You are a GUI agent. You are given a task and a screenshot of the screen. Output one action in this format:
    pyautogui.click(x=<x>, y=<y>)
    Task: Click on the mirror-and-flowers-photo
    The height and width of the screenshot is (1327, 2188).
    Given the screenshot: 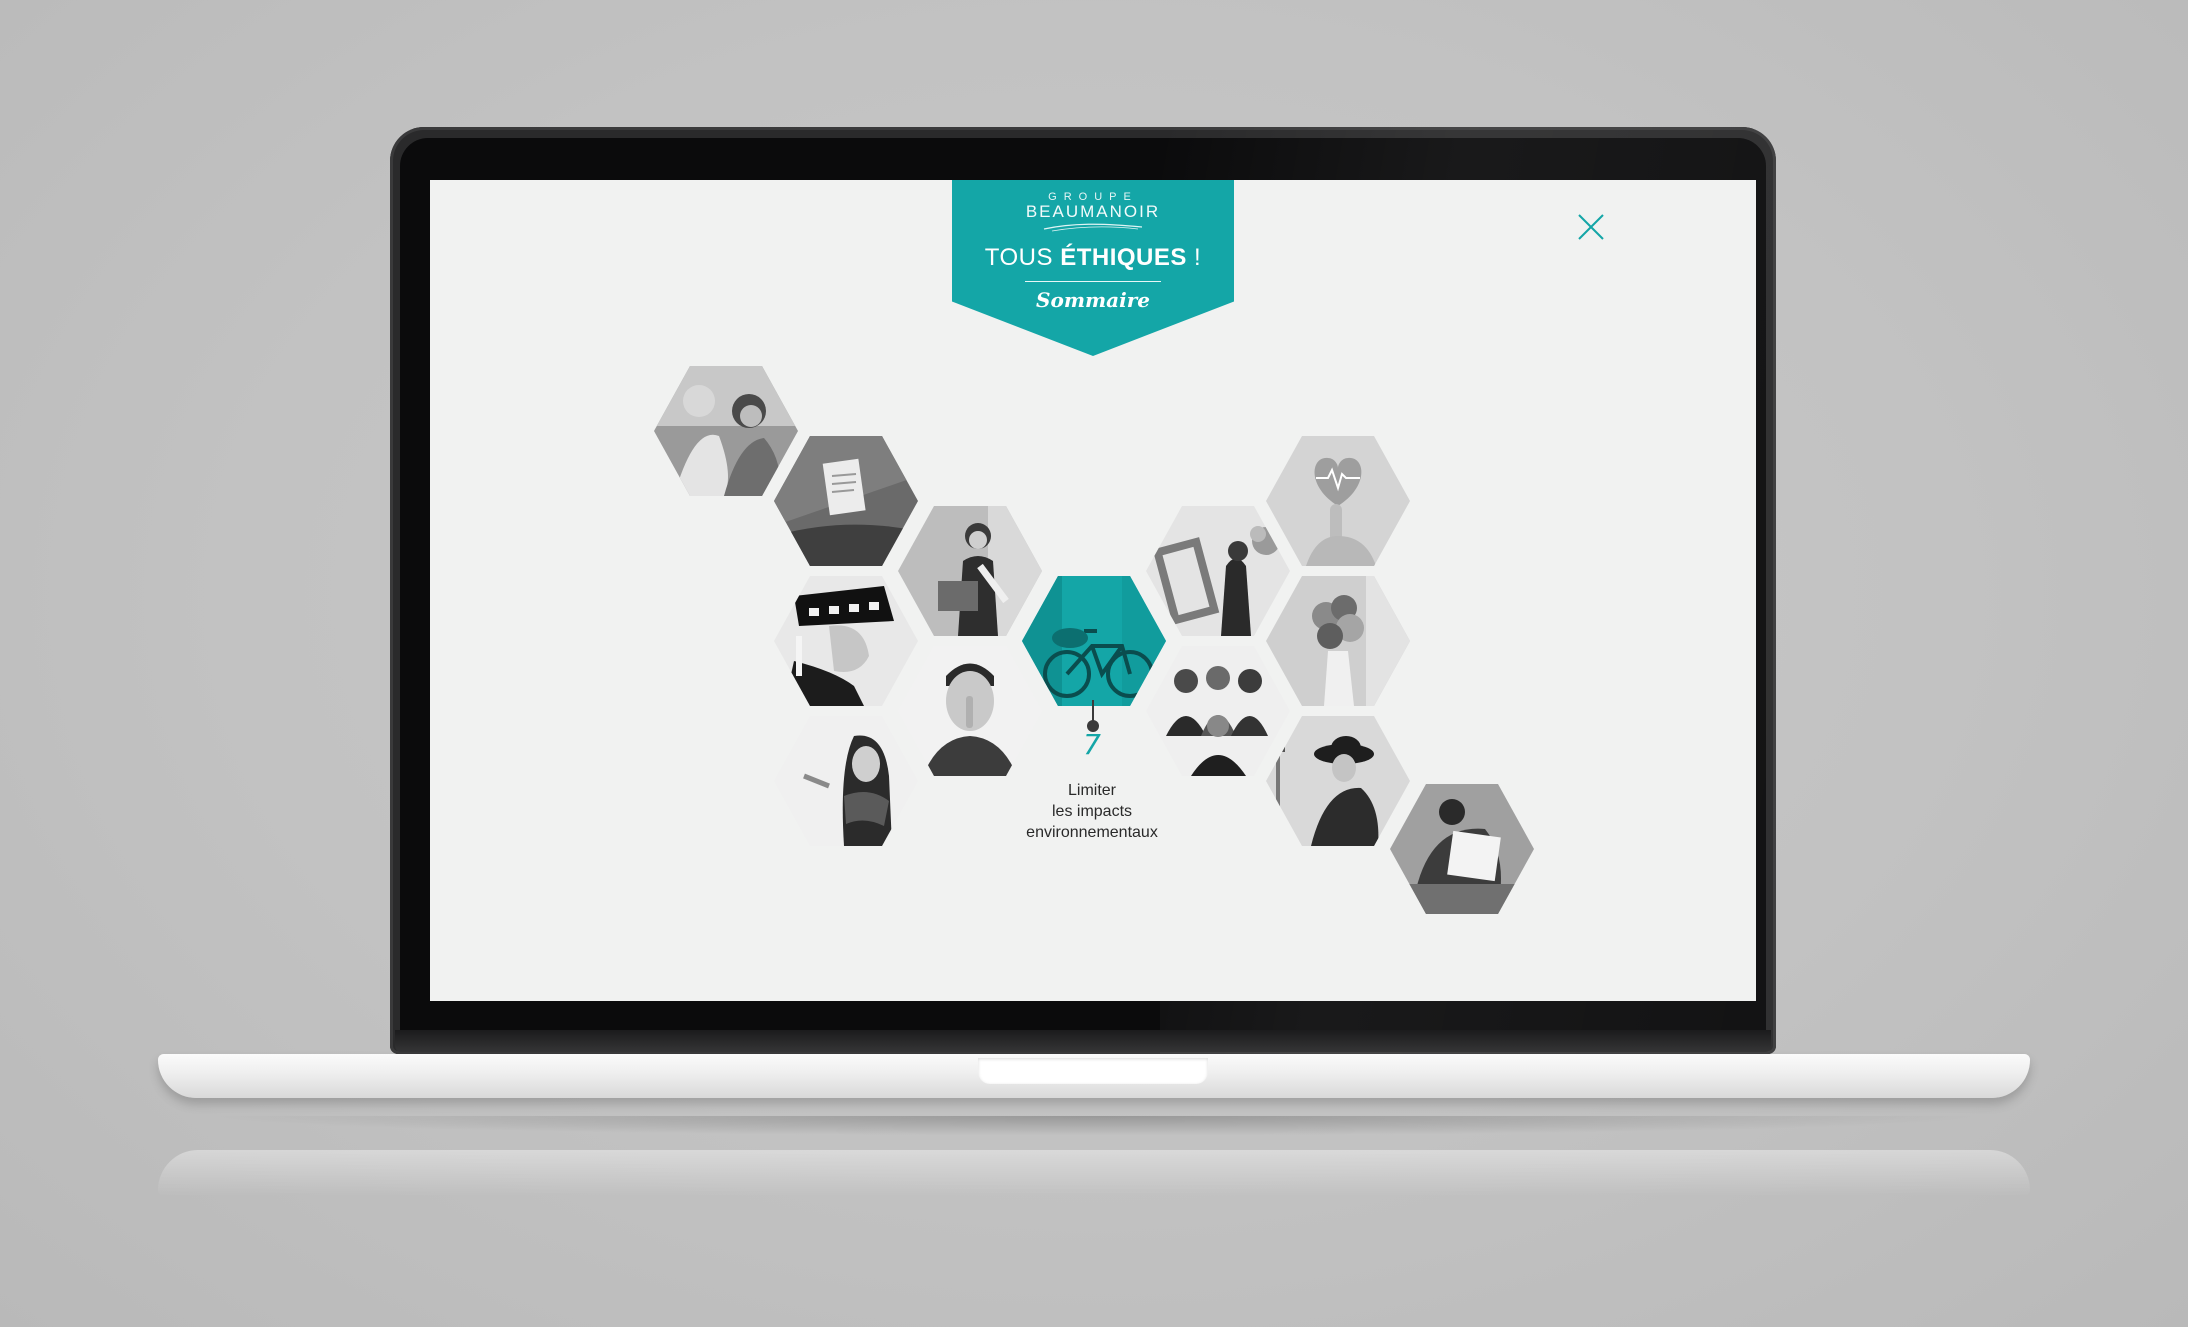 What is the action you would take?
    pyautogui.click(x=1218, y=571)
    